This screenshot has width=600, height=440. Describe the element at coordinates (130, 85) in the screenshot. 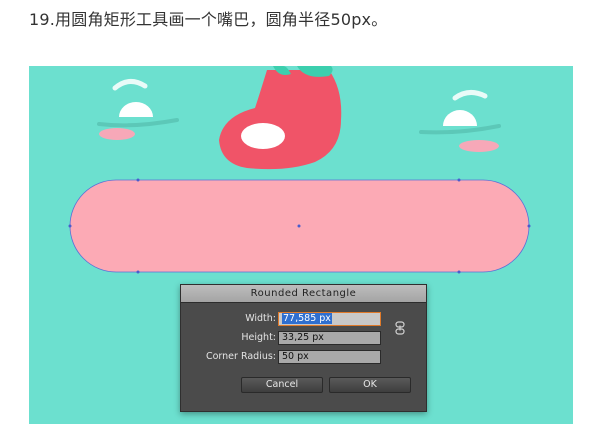

I see `left-brow` at that location.